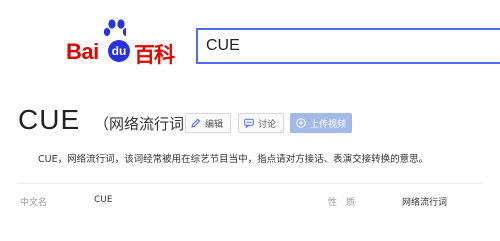 The image size is (500, 241). I want to click on nature-label: 性 质, so click(342, 203).